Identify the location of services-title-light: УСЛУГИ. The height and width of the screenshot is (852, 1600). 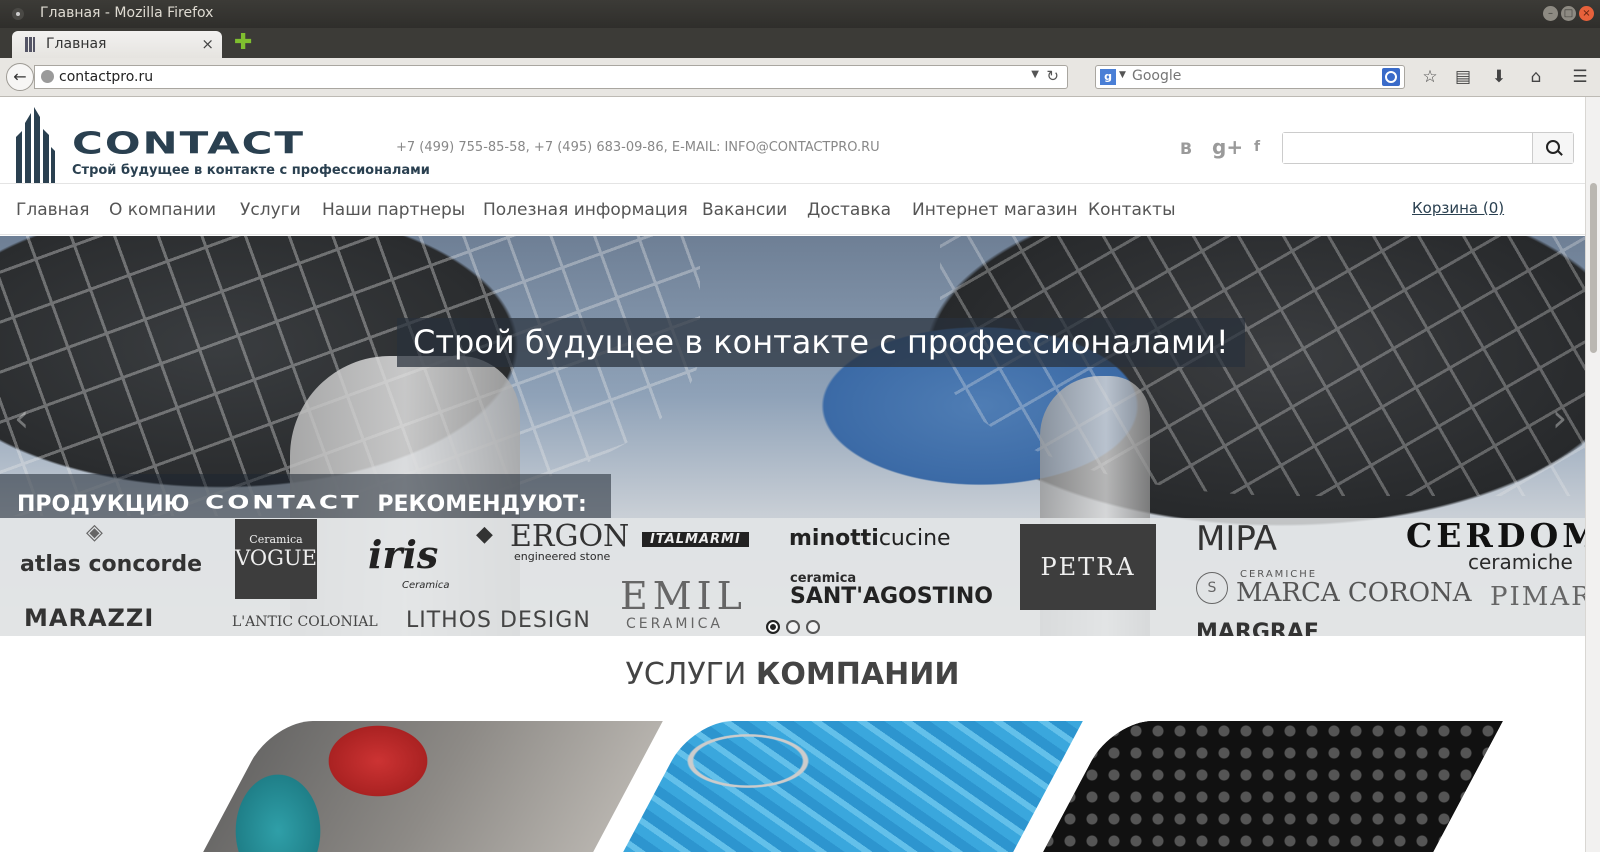
(686, 674).